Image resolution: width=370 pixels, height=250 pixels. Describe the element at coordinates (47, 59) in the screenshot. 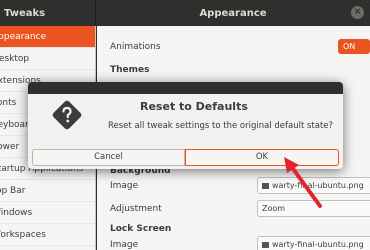

I see `sidebar-item-desktop: Desktop` at that location.